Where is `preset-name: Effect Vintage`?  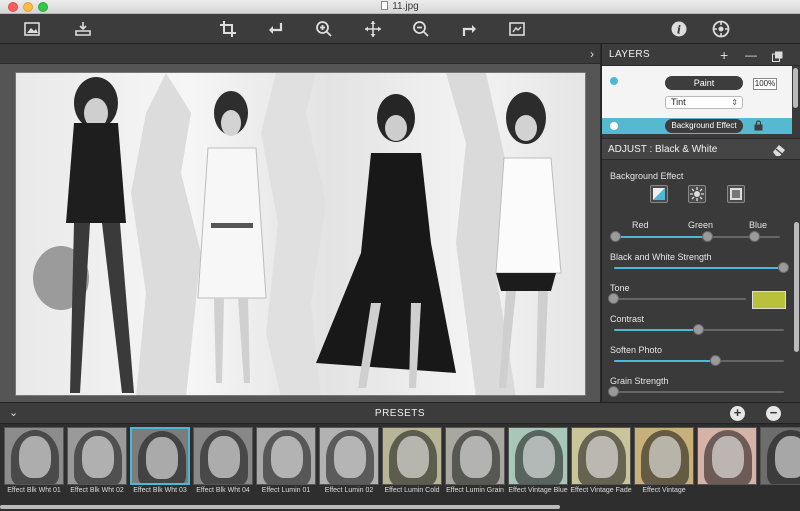
preset-name: Effect Vintage is located at coordinates (664, 490).